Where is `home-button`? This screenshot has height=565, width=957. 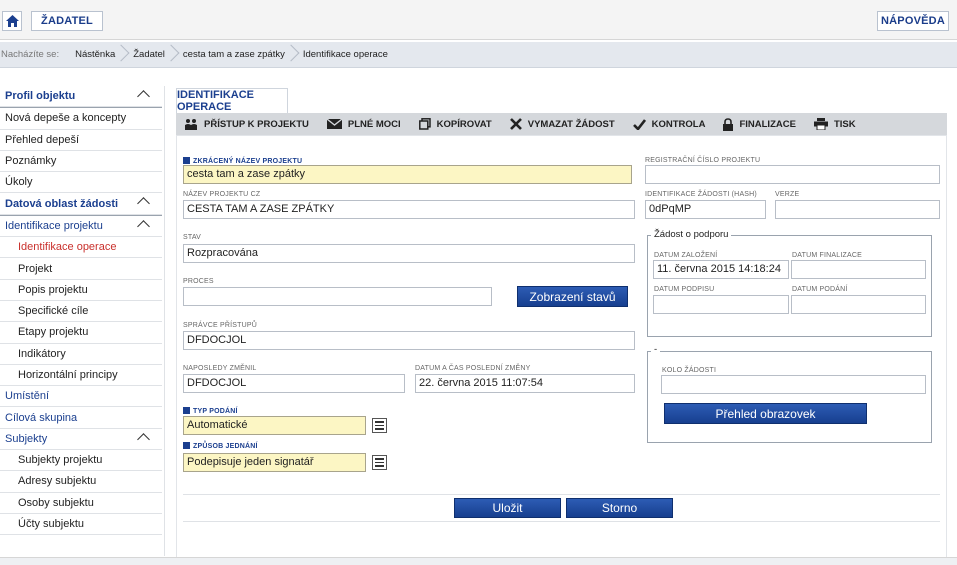 home-button is located at coordinates (12, 21).